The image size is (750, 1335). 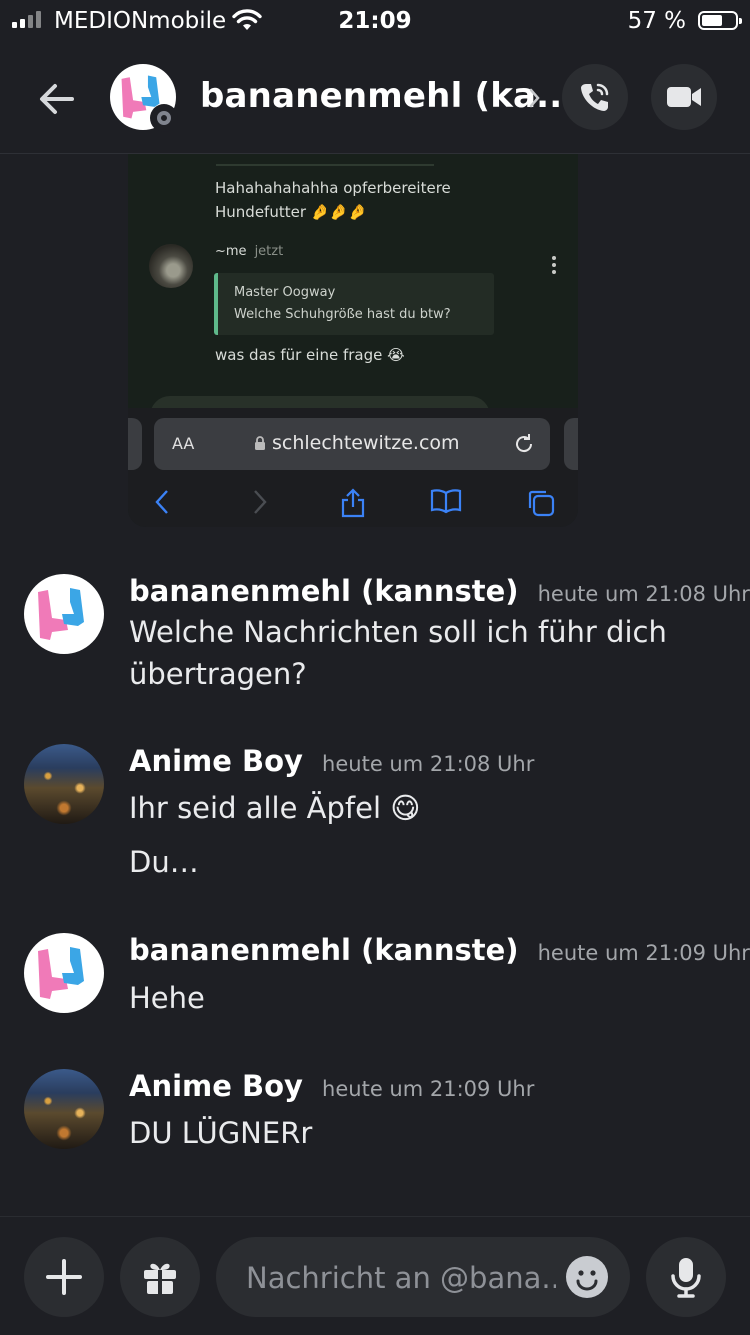 What do you see at coordinates (524, 446) in the screenshot?
I see `reload-icon` at bounding box center [524, 446].